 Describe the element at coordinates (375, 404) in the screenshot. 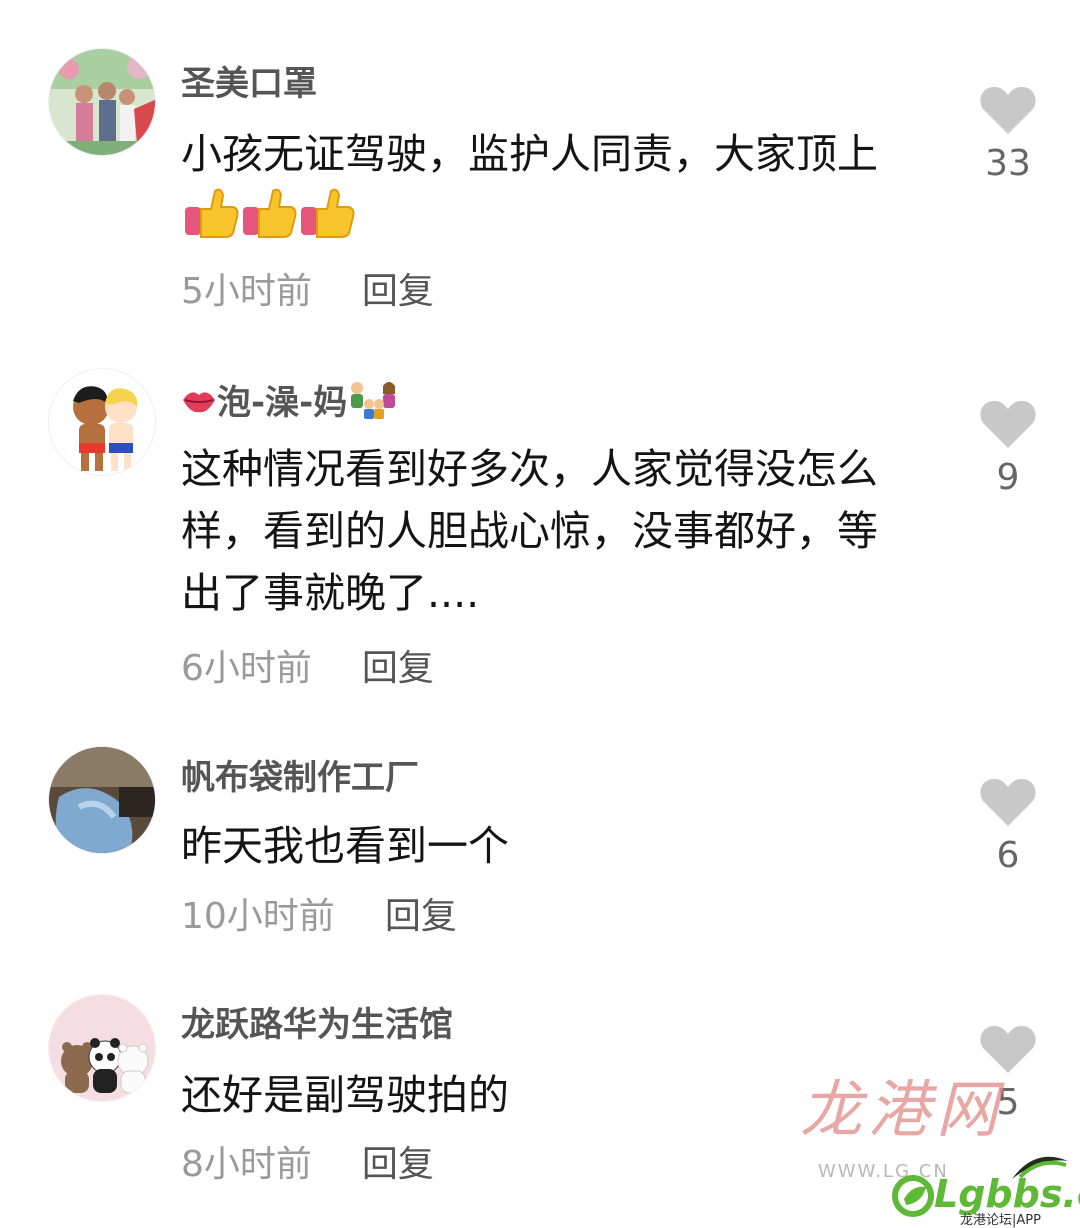

I see `family-emoji-icon` at that location.